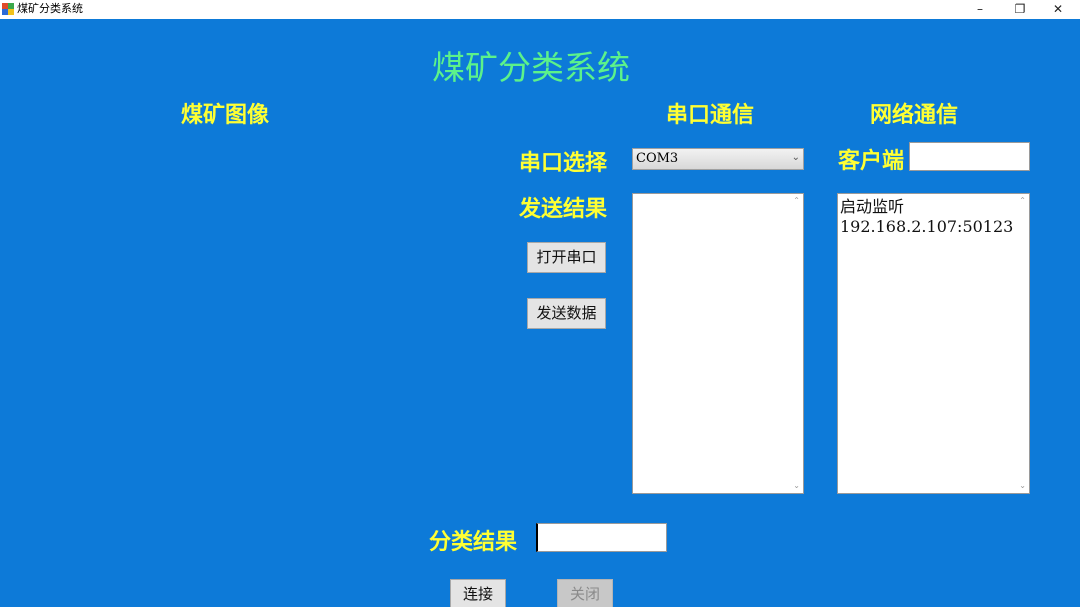  I want to click on client-input, so click(969, 156).